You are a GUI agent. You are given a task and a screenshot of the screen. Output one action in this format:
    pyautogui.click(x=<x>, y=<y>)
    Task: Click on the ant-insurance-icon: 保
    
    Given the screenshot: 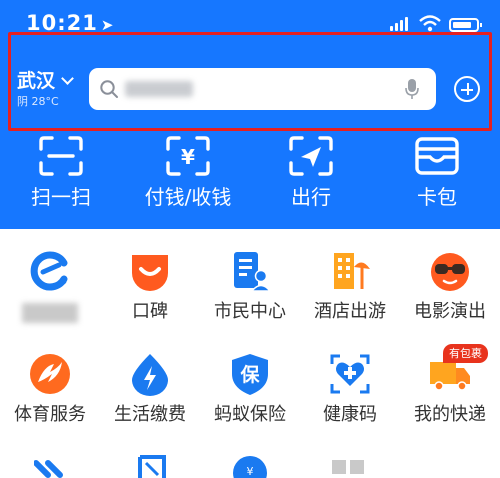 What is the action you would take?
    pyautogui.click(x=250, y=374)
    